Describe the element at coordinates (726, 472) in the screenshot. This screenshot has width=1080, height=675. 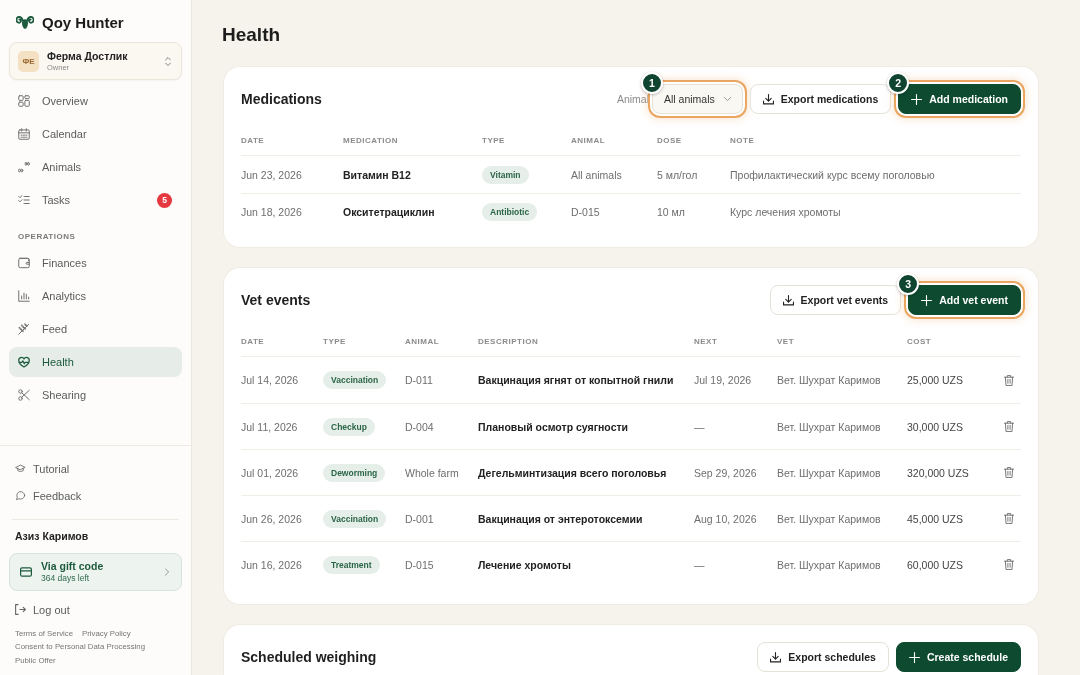
I see `table-cell-text: Sep 29, 2026` at that location.